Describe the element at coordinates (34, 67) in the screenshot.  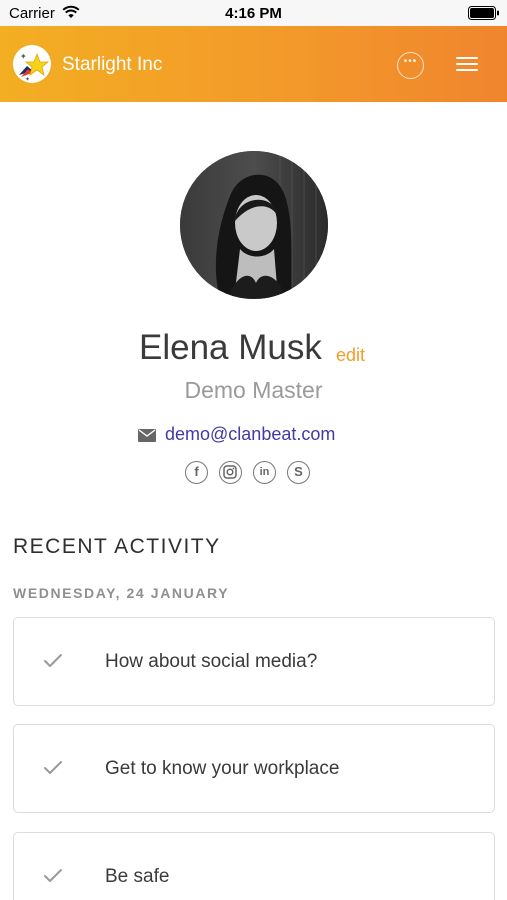
I see `star-logo-icon: ✦ ✦` at that location.